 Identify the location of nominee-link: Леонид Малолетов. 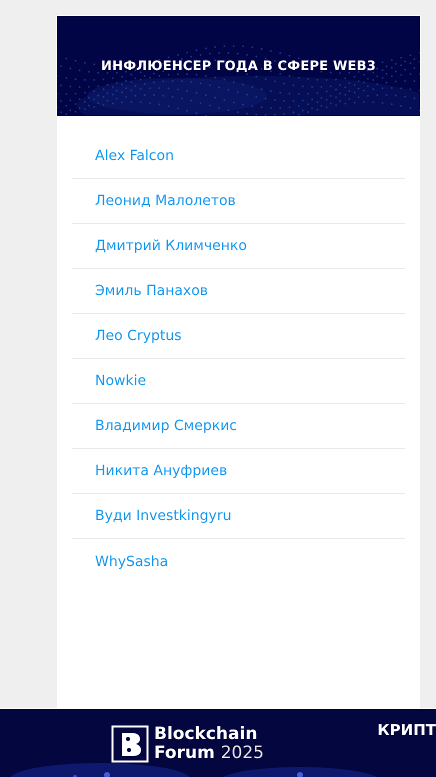
(165, 201).